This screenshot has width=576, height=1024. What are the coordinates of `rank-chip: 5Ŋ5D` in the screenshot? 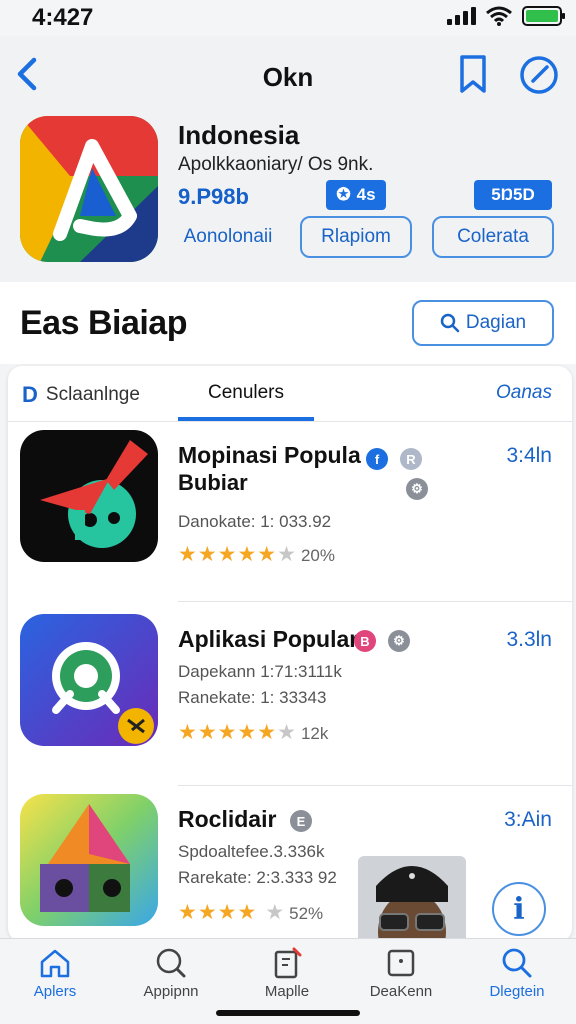 It's located at (513, 195).